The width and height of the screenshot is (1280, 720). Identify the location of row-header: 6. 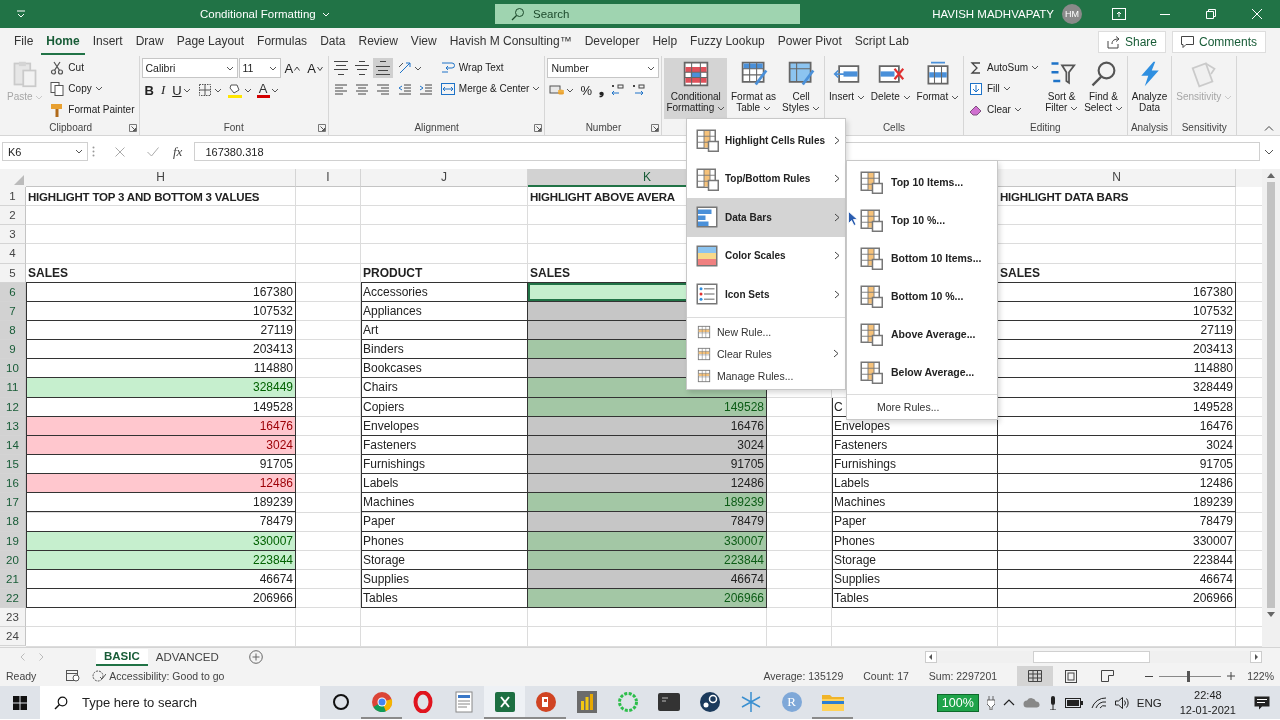
(13, 292).